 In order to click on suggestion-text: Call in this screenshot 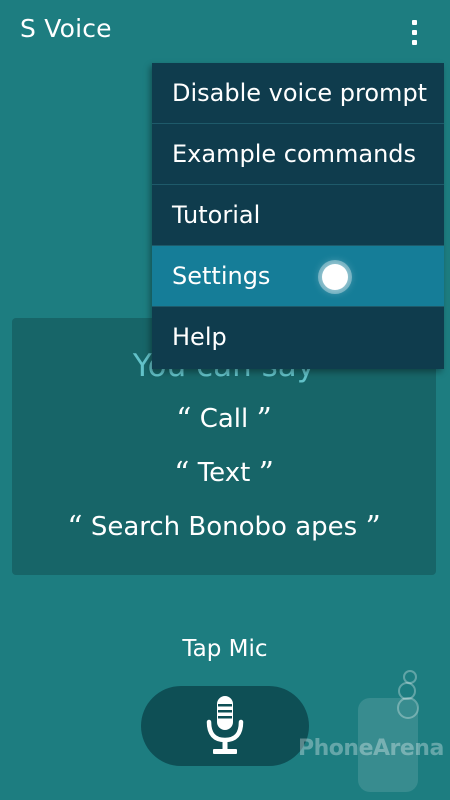, I will do `click(224, 419)`.